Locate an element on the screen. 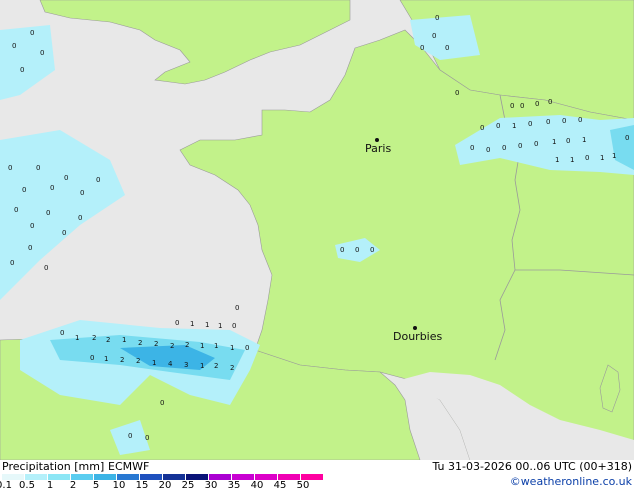  legend-tick-label: 20 is located at coordinates (165, 485).